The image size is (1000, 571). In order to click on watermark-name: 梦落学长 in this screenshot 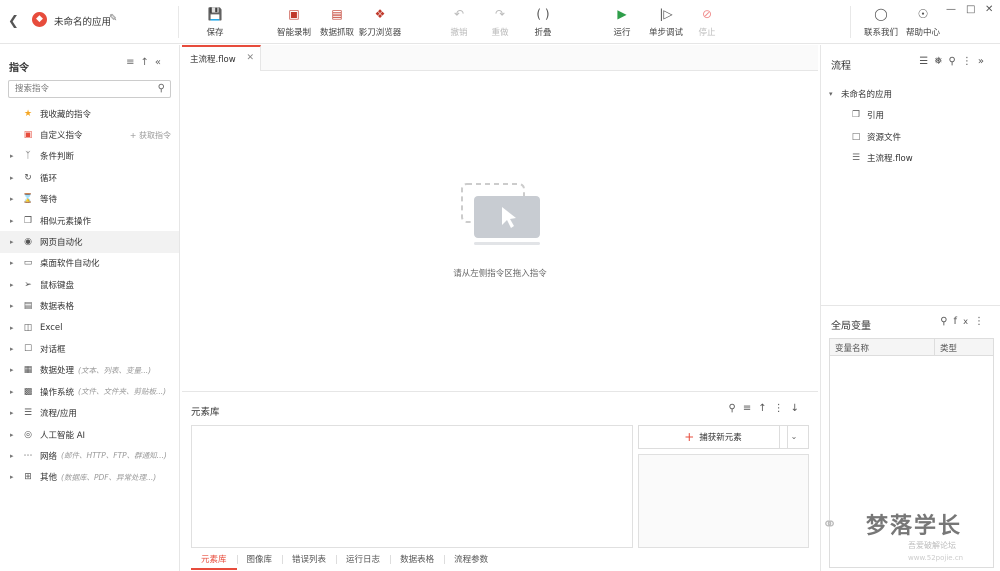, I will do `click(914, 526)`.